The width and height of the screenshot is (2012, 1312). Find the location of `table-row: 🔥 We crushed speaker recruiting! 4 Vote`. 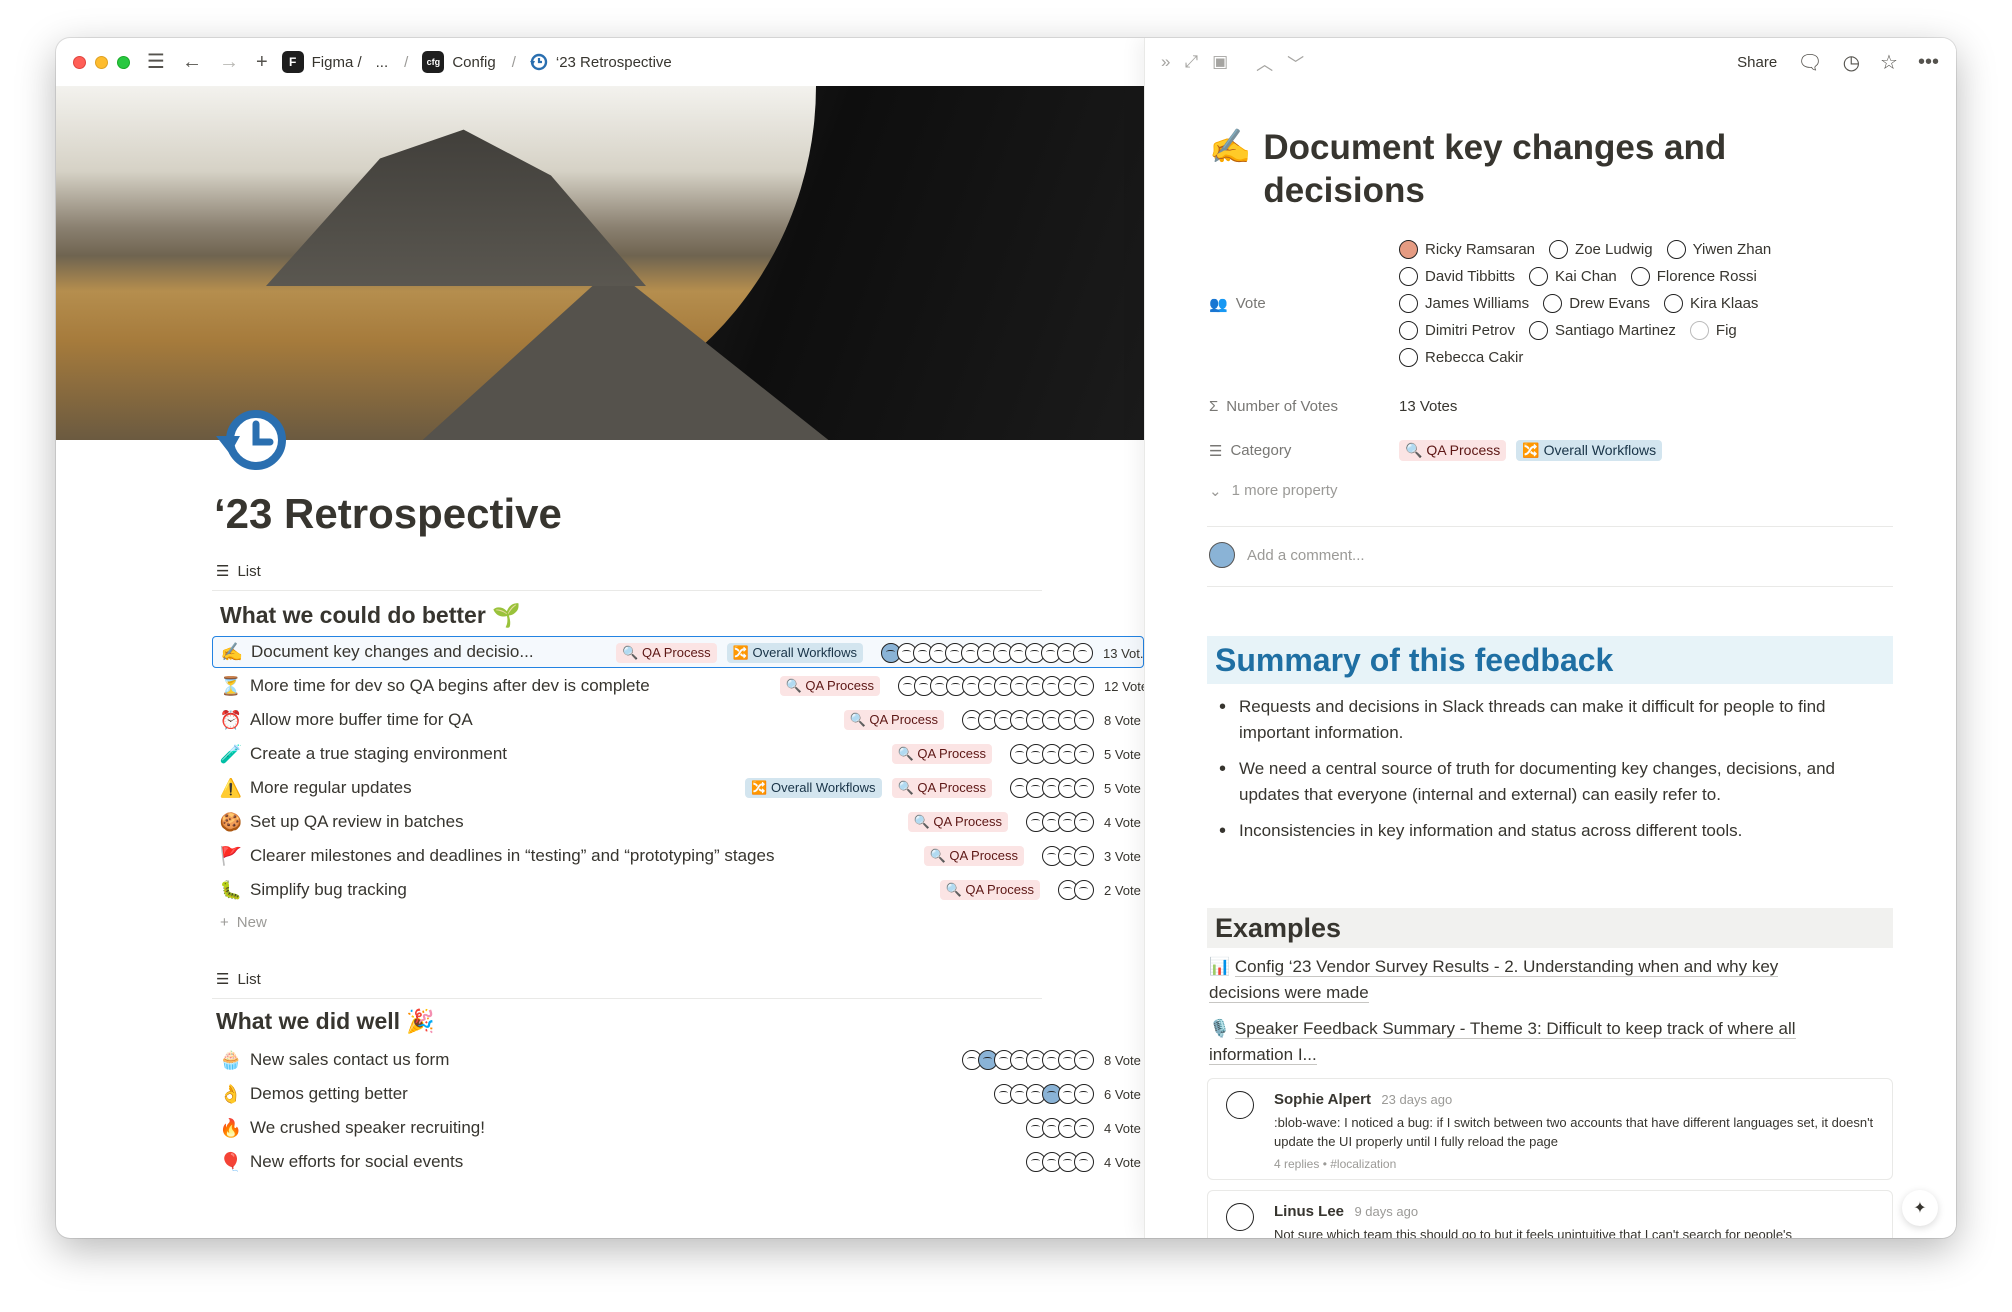

table-row: 🔥 We crushed speaker recruiting! 4 Vote is located at coordinates (678, 1128).